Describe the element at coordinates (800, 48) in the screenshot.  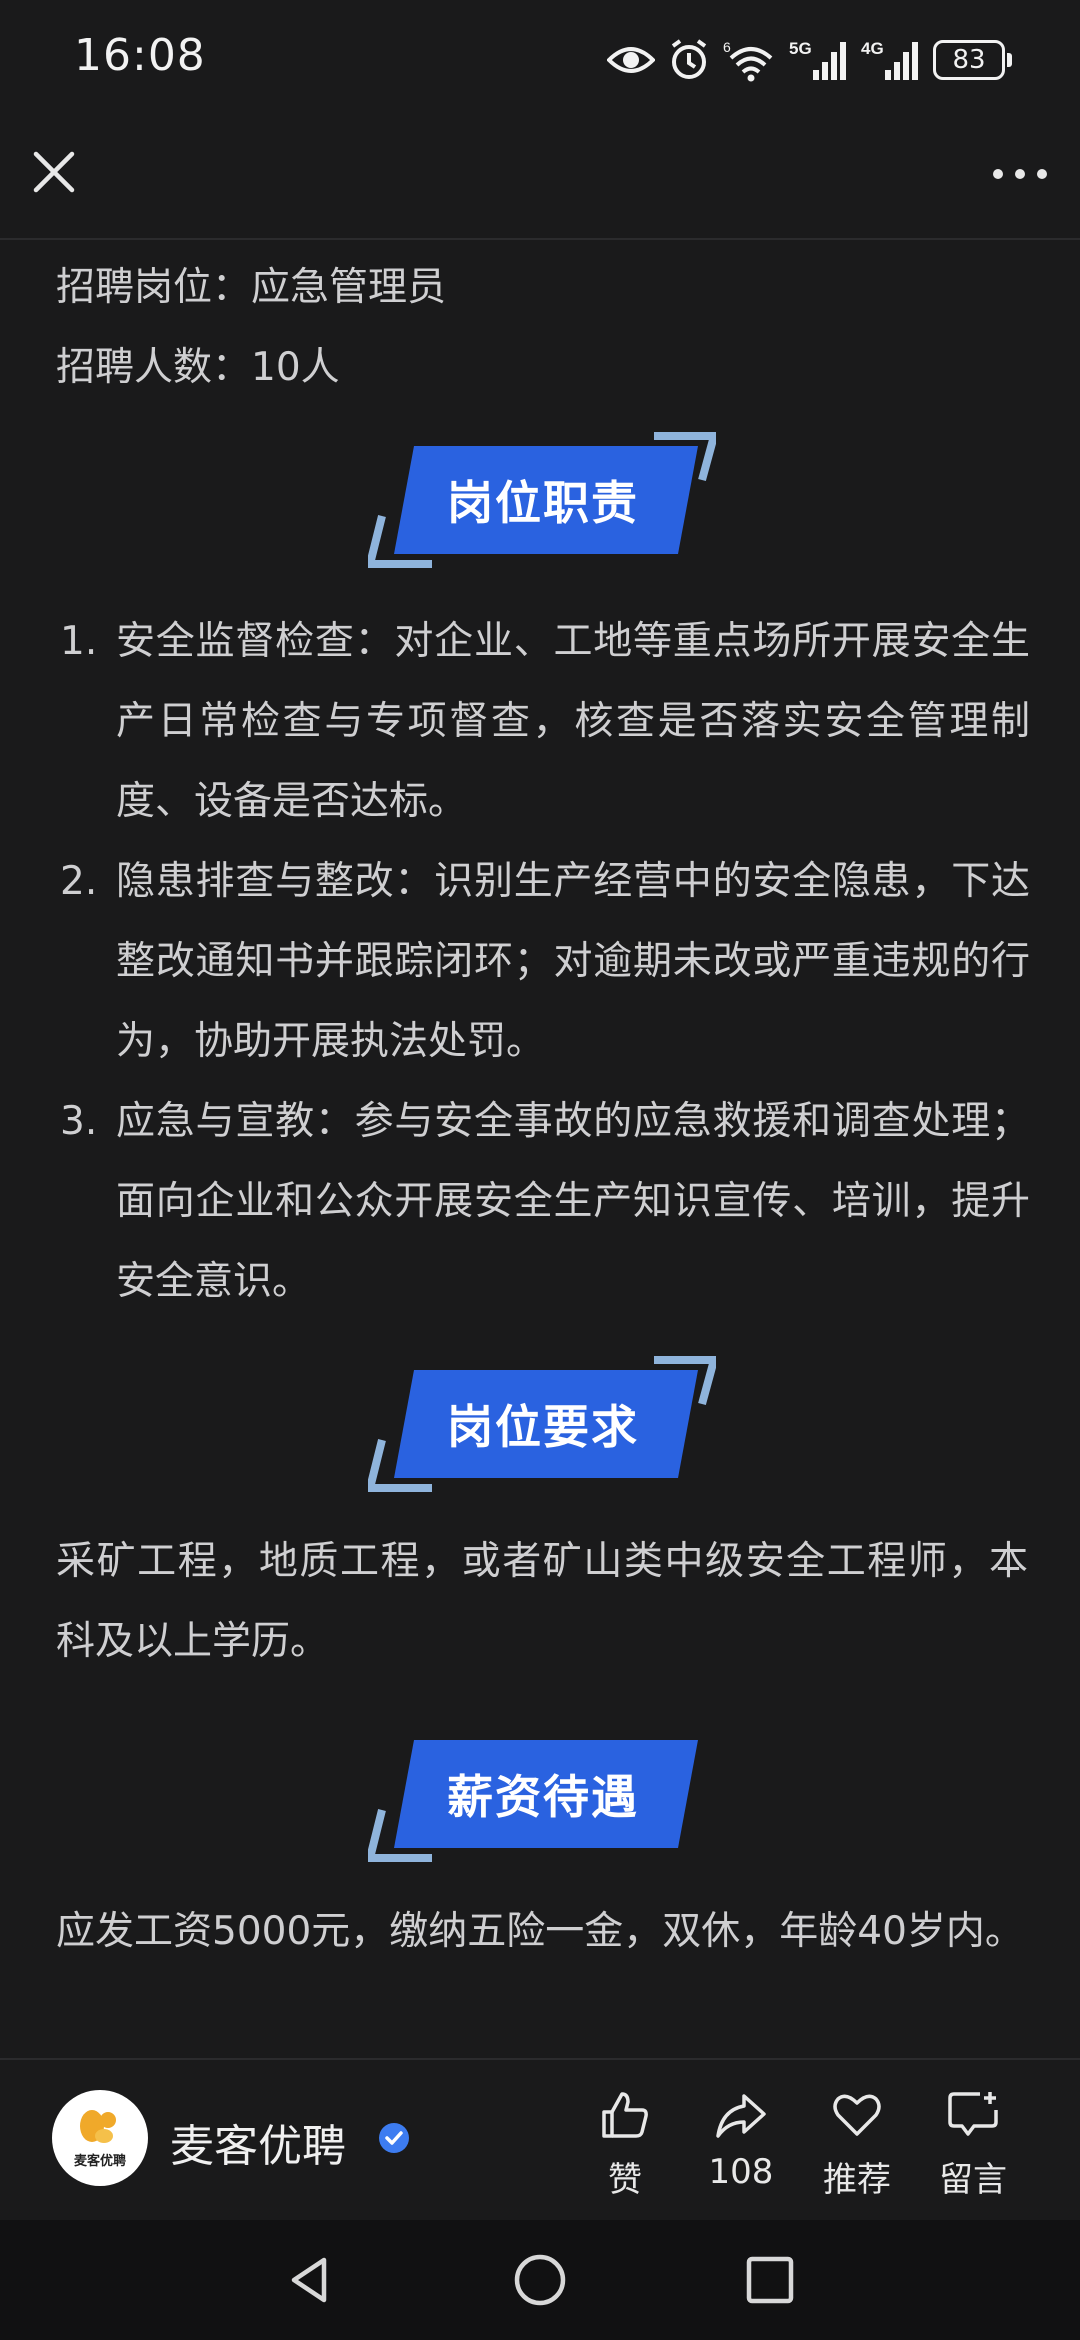
I see `svg-text: 5G` at that location.